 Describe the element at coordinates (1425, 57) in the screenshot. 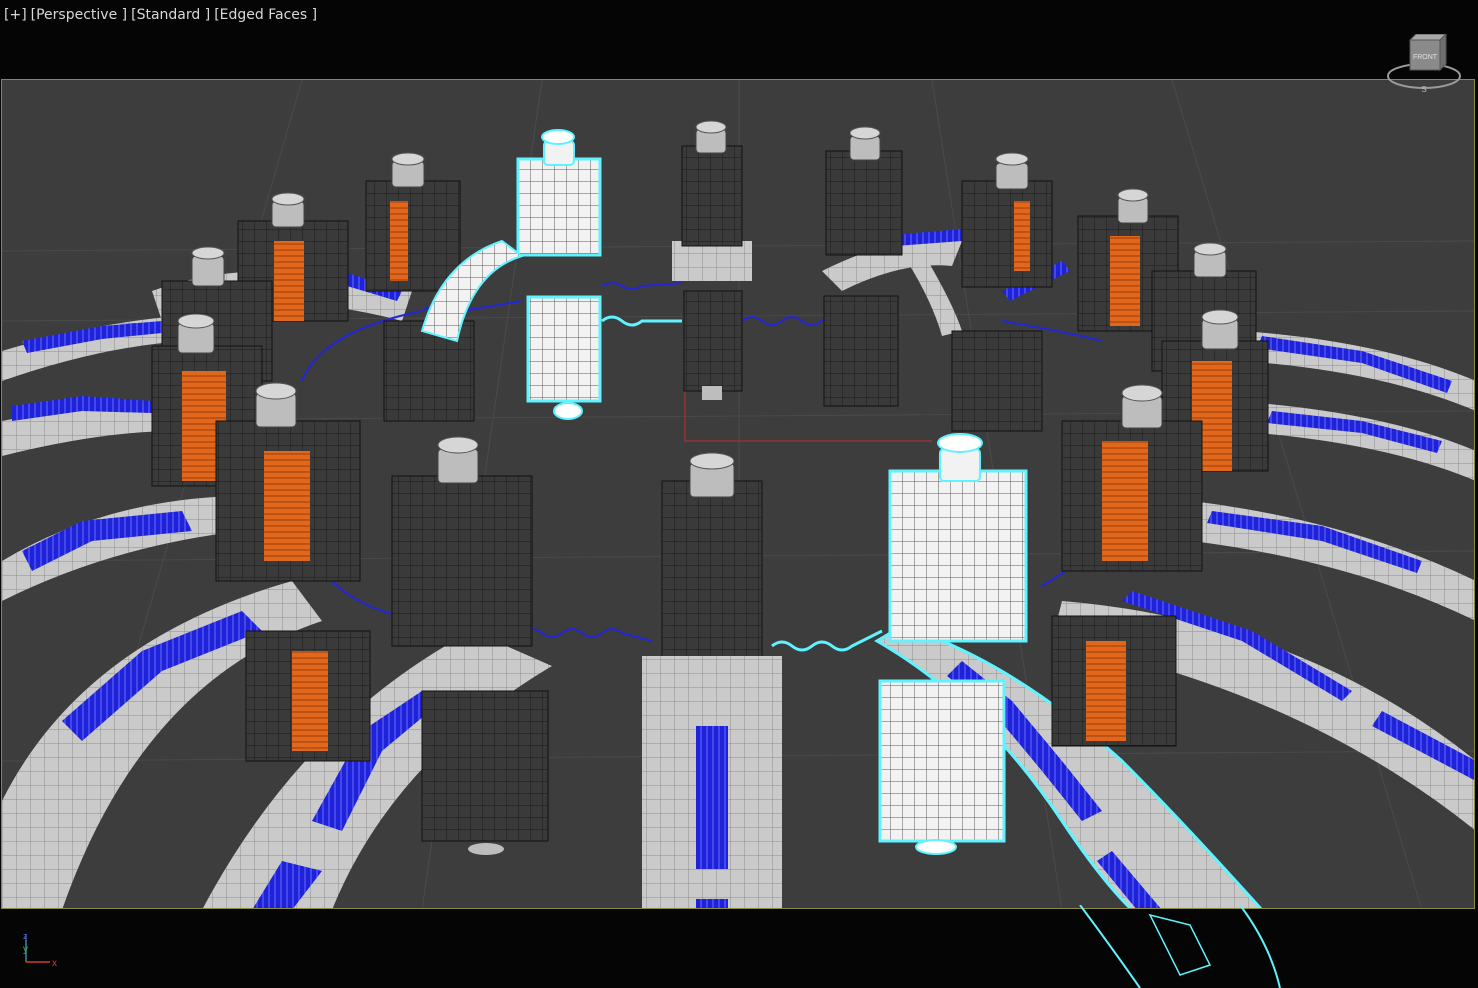

I see `viewcube-face-label: FRONT` at that location.